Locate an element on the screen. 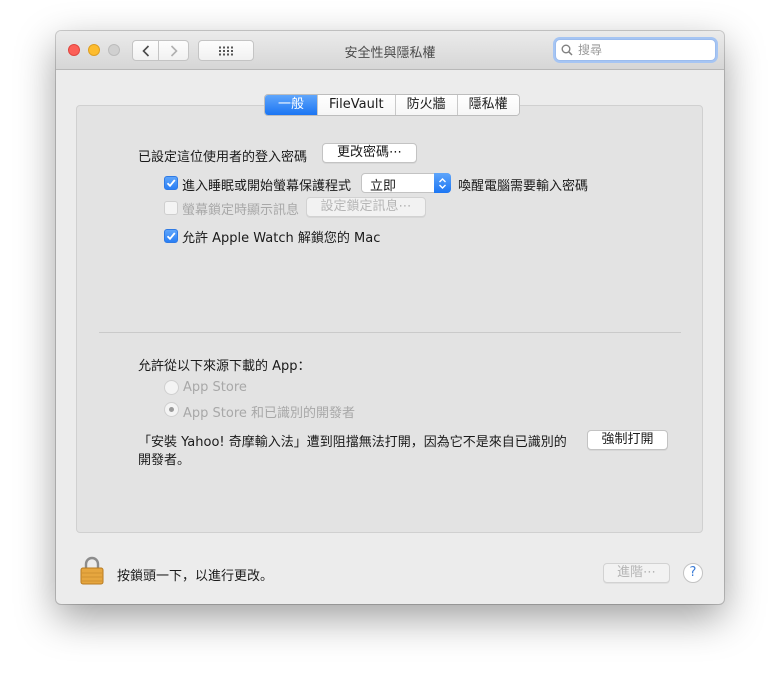 The width and height of the screenshot is (780, 685). back-button is located at coordinates (145, 50).